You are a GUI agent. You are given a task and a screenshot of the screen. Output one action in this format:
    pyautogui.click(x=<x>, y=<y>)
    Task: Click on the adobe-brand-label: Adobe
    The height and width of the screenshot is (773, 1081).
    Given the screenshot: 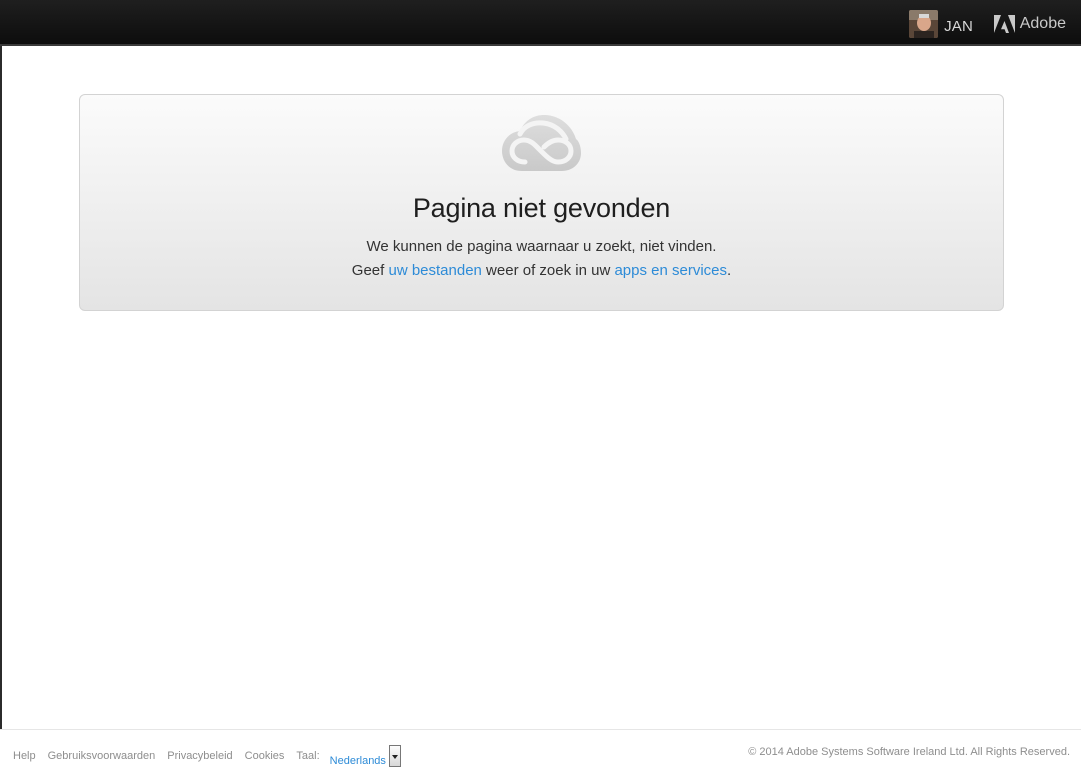 What is the action you would take?
    pyautogui.click(x=1042, y=23)
    